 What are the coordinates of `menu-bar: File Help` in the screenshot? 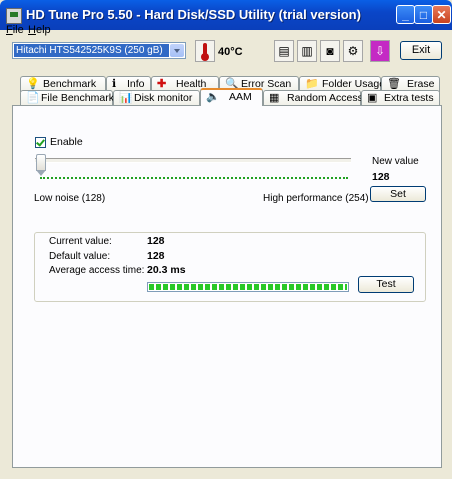 It's located at (226, 31).